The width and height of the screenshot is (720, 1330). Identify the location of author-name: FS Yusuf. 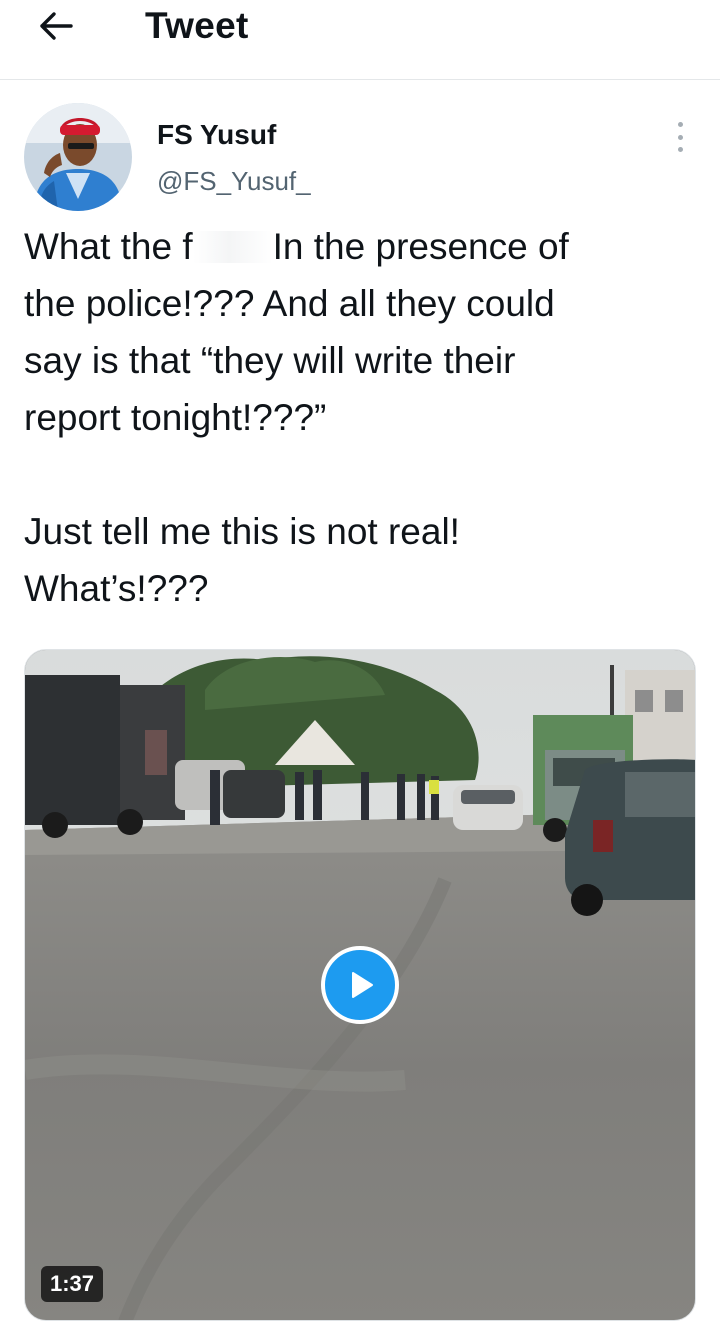
(216, 135).